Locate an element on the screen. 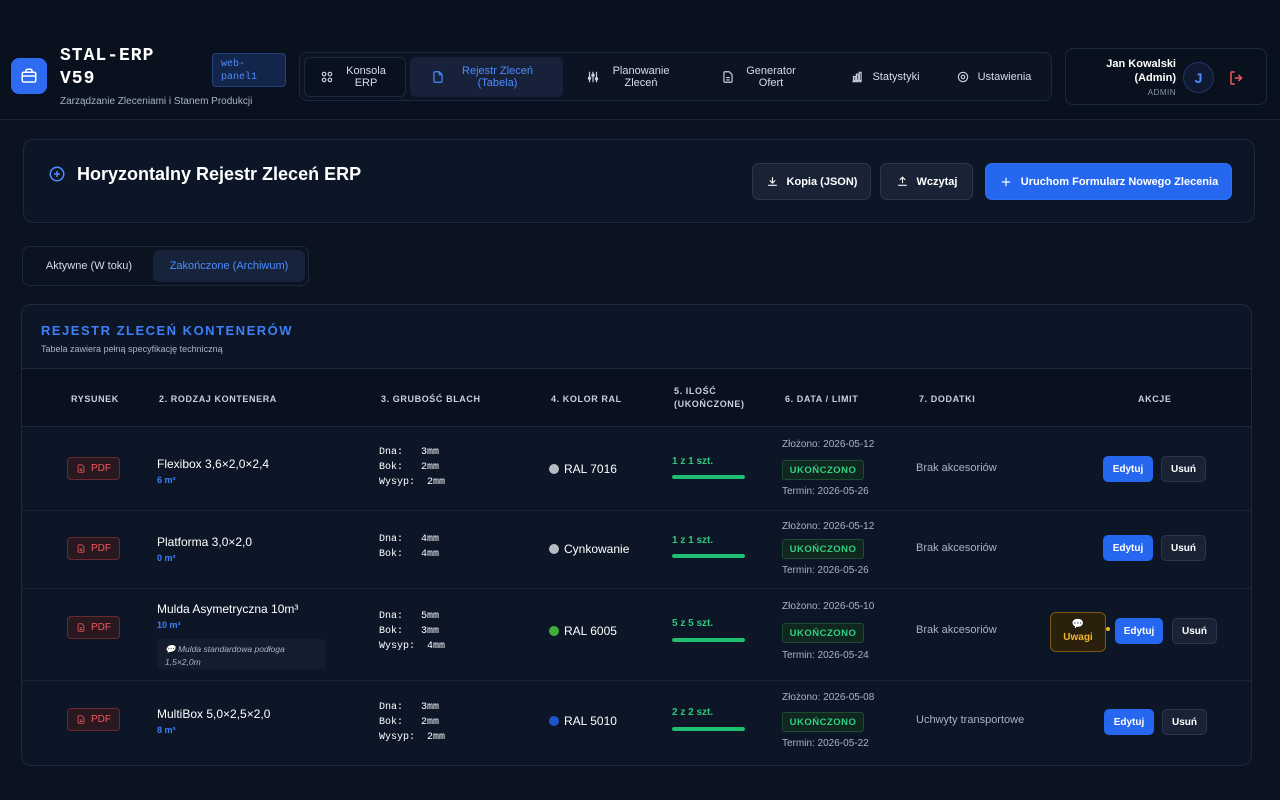  ral-color: RAL 6005 is located at coordinates (583, 631).